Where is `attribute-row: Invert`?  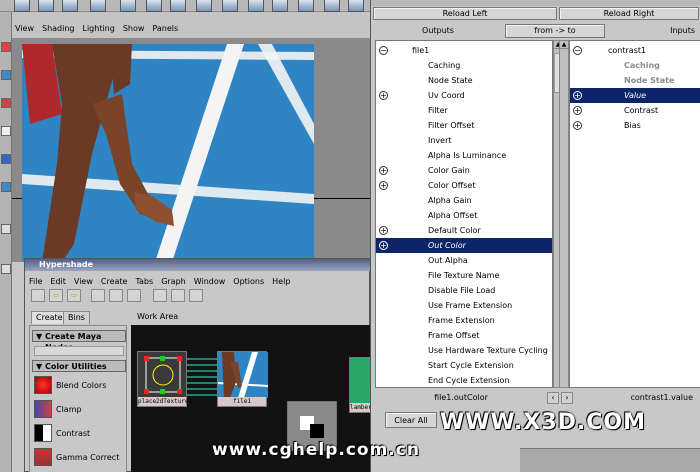 attribute-row: Invert is located at coordinates (464, 140).